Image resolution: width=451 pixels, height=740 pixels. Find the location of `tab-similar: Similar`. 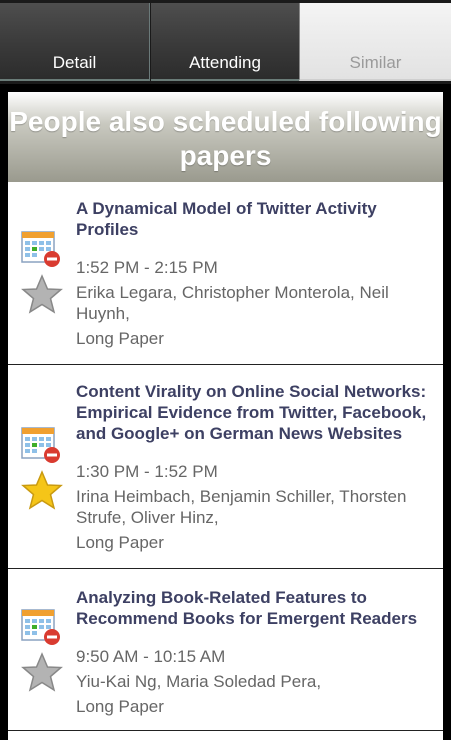

tab-similar: Similar is located at coordinates (375, 42).